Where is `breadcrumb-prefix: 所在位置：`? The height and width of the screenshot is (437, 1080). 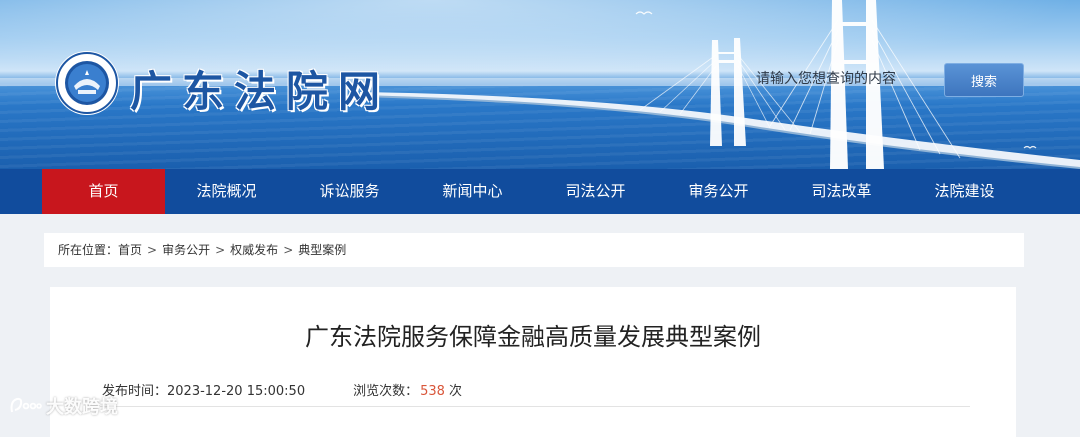
breadcrumb-prefix: 所在位置： is located at coordinates (88, 250).